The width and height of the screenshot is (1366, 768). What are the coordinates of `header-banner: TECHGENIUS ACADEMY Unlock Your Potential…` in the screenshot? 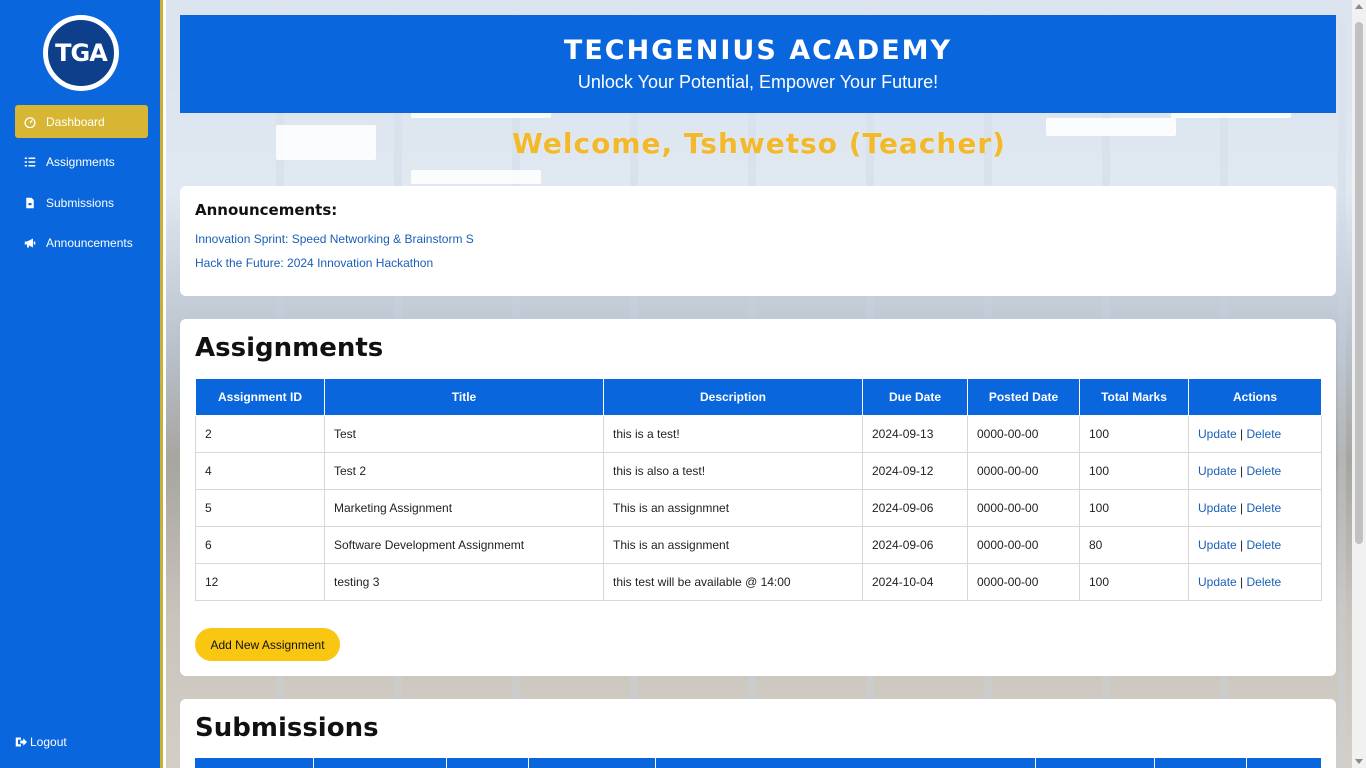 It's located at (758, 64).